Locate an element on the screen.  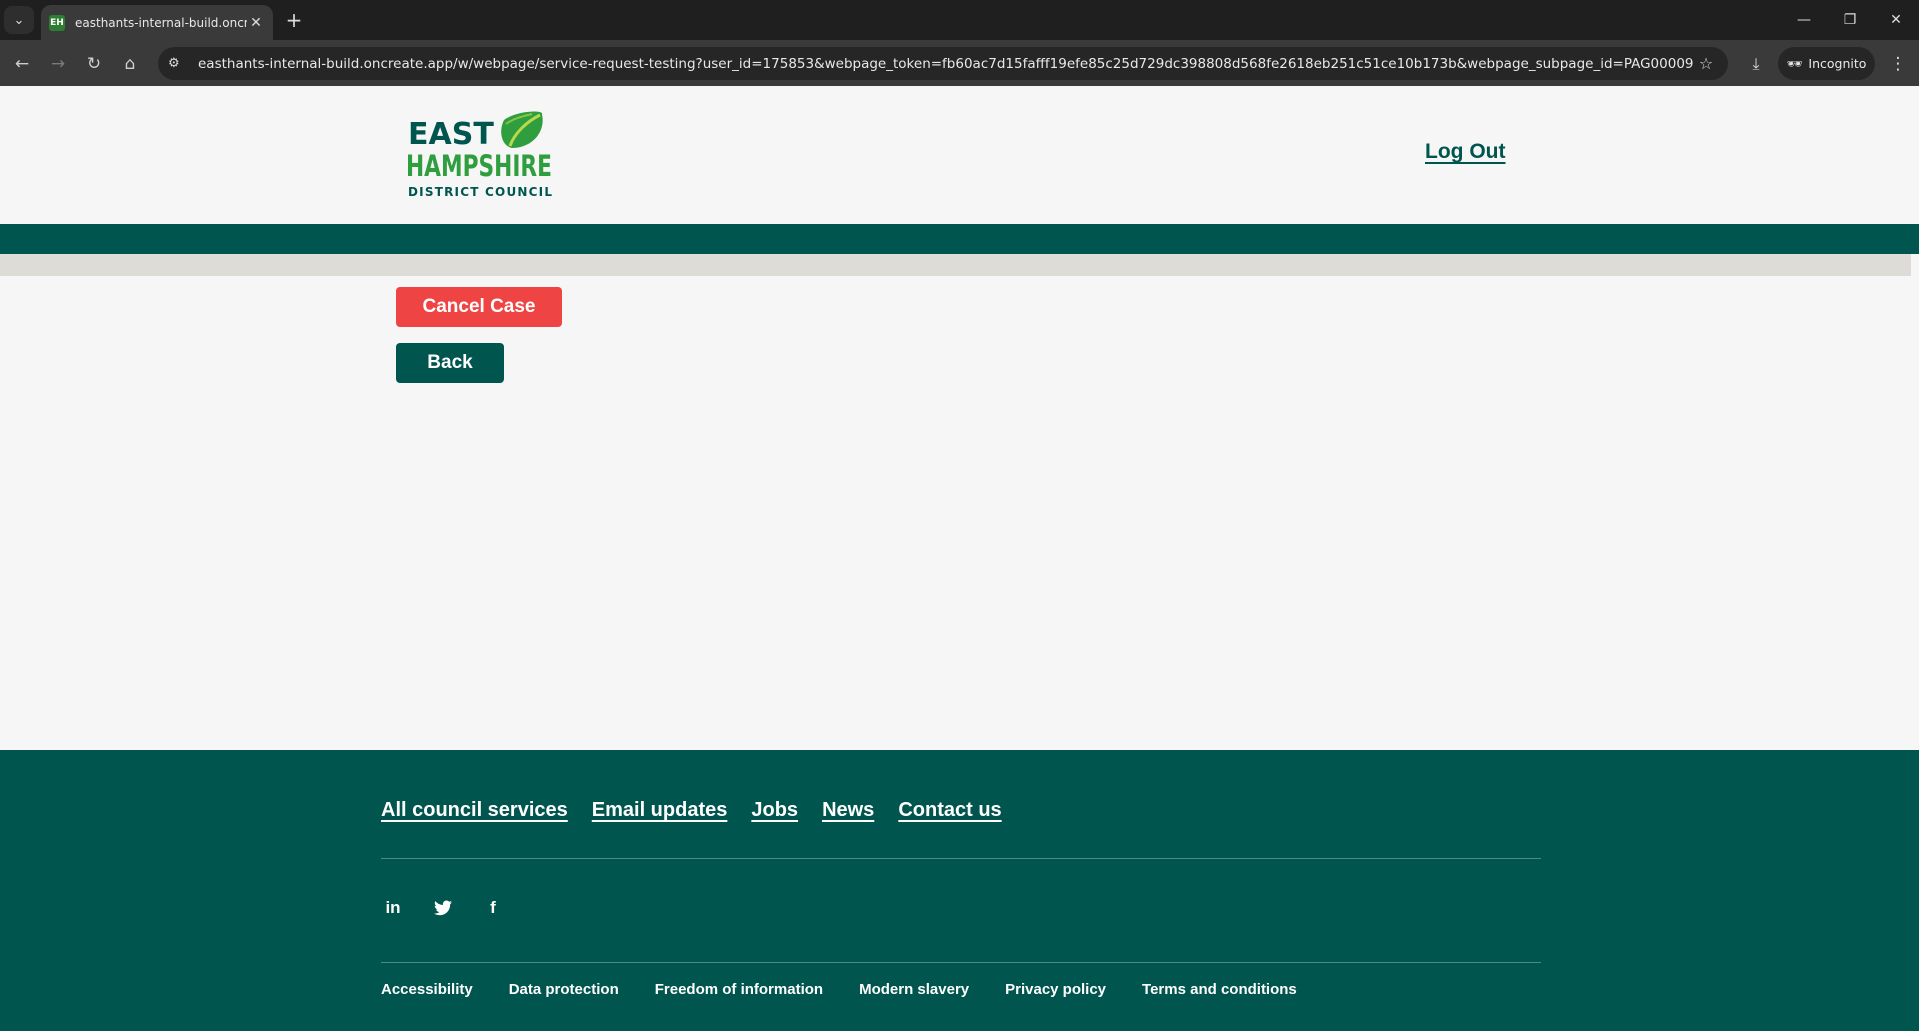
logo-line3: DISTRICT COUNCIL is located at coordinates (480, 192).